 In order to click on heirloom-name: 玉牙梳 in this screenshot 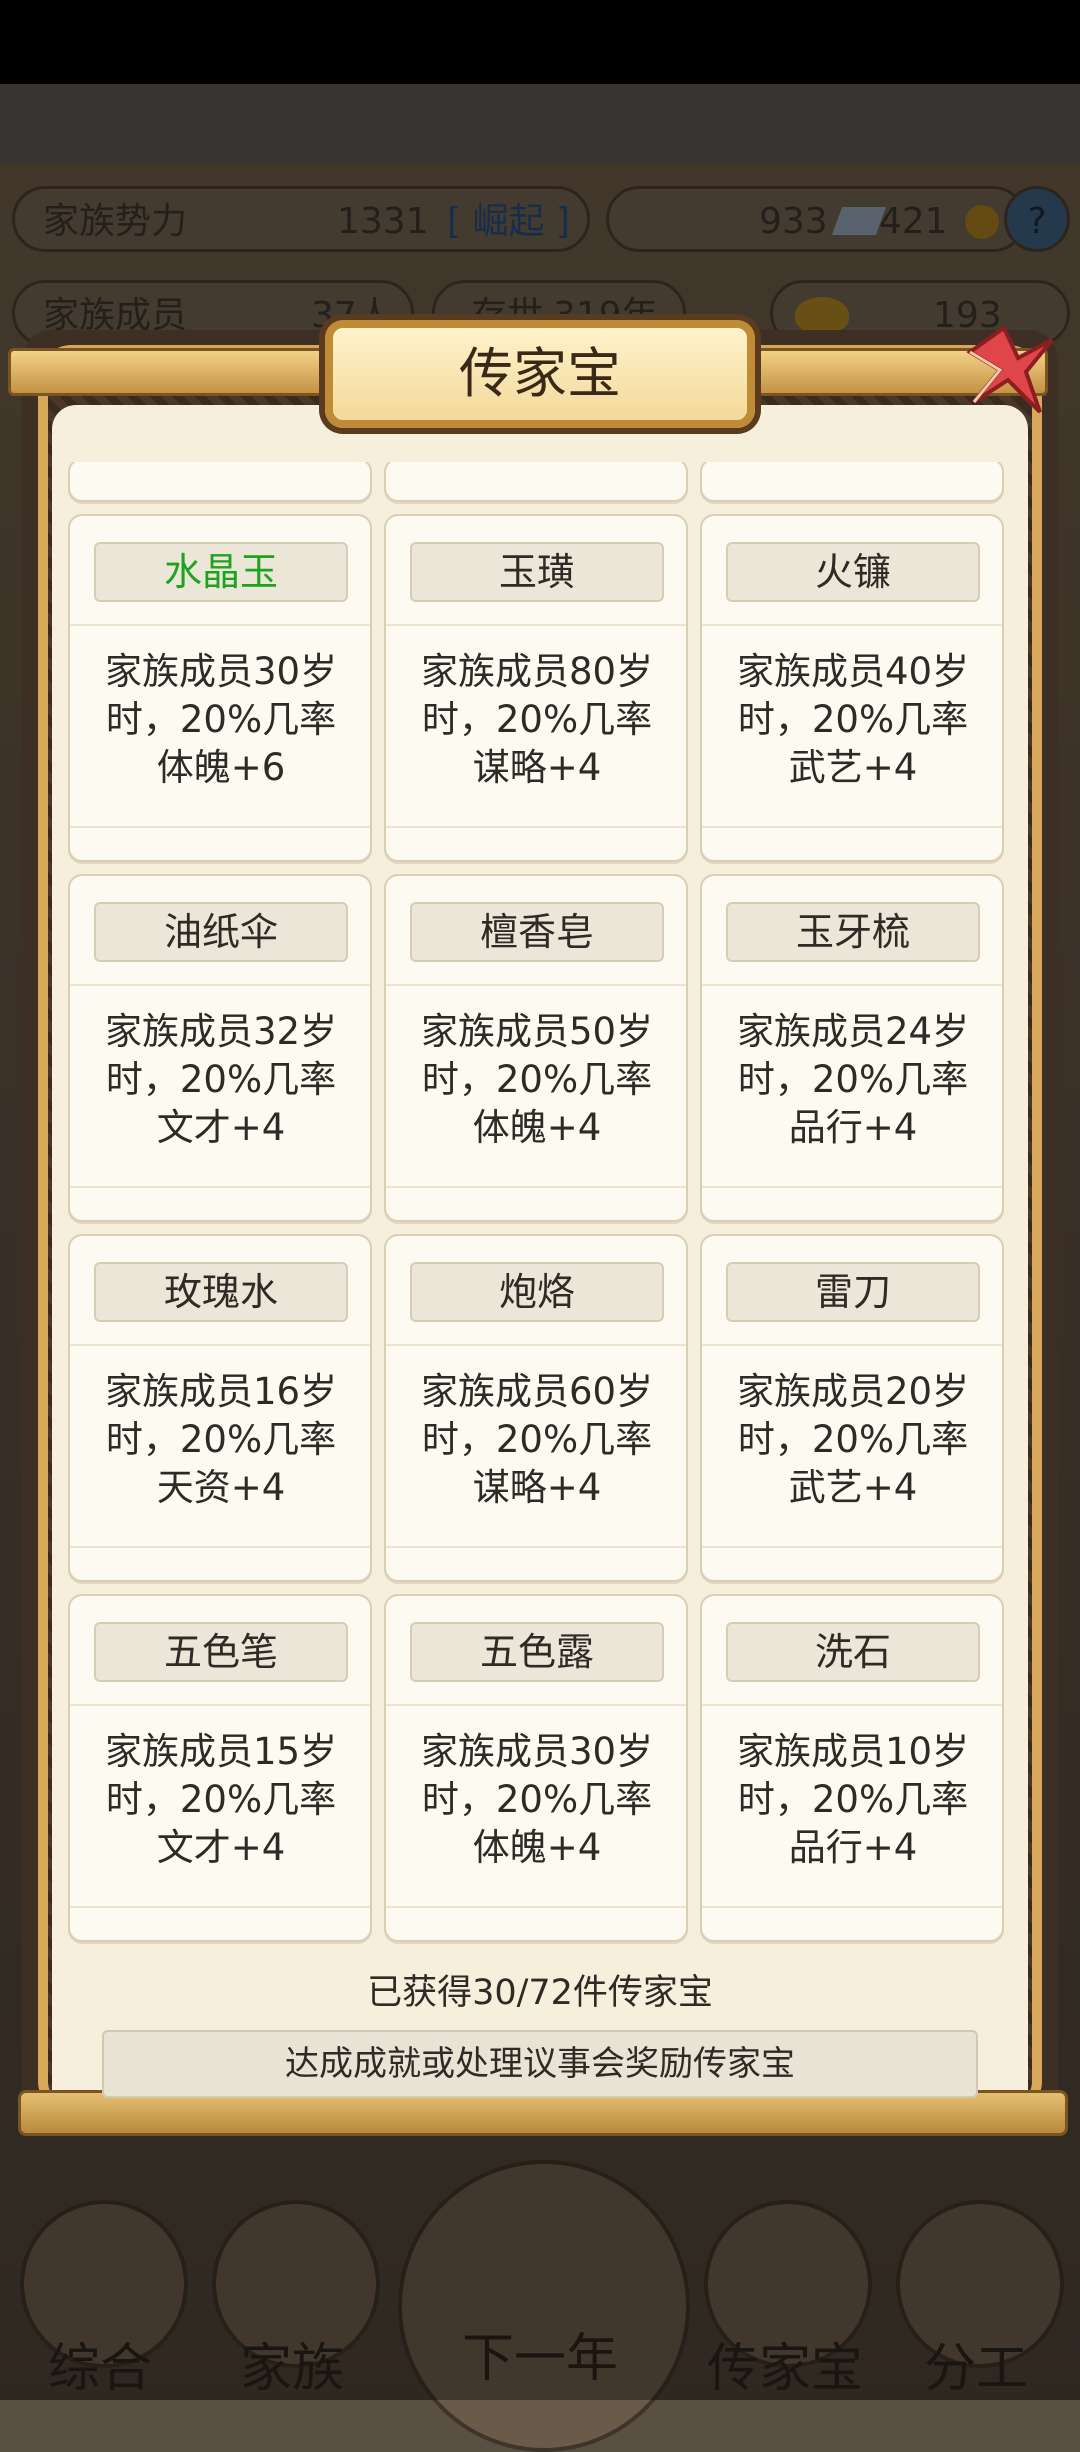, I will do `click(853, 932)`.